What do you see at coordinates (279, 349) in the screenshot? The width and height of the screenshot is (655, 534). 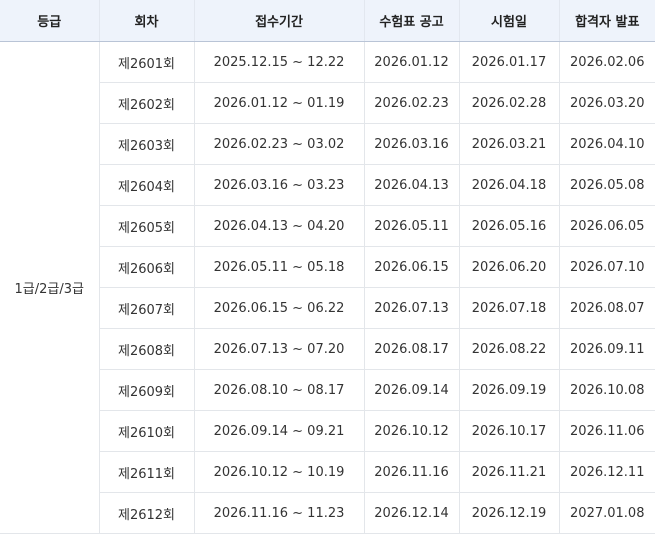 I see `application-period-cell: 2026.07.13 ~ 07.20` at bounding box center [279, 349].